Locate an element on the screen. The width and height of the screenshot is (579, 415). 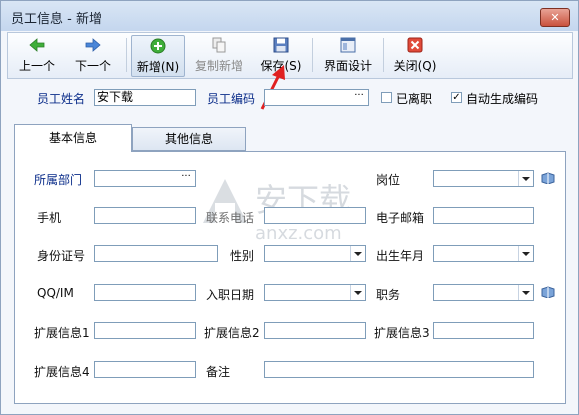
close-label: 关闭(Q) is located at coordinates (415, 66).